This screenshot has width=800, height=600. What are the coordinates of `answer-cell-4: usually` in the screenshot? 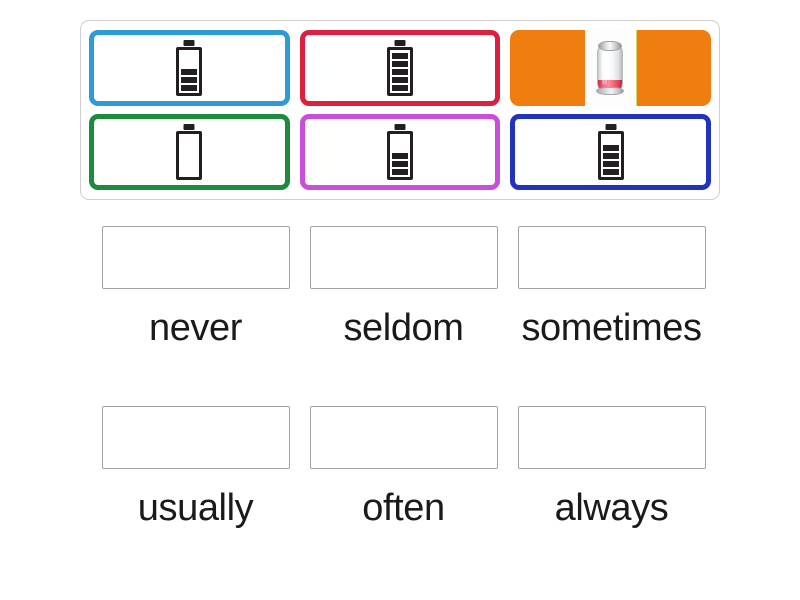 It's located at (195, 467).